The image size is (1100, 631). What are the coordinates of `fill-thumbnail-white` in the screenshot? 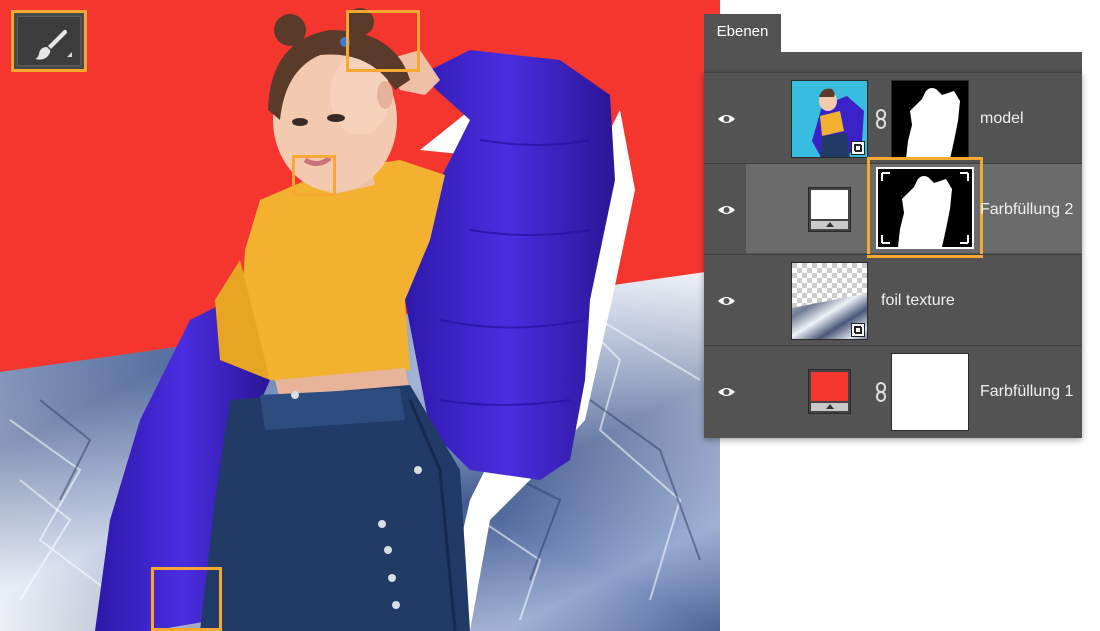 It's located at (829, 209).